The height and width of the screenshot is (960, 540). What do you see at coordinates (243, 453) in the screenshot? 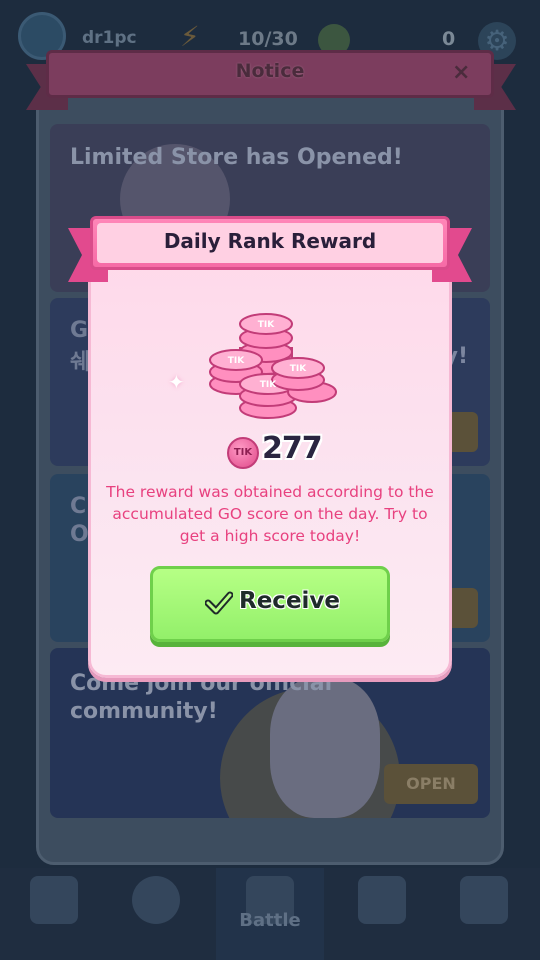
I see `tik-currency-icon: TIK` at bounding box center [243, 453].